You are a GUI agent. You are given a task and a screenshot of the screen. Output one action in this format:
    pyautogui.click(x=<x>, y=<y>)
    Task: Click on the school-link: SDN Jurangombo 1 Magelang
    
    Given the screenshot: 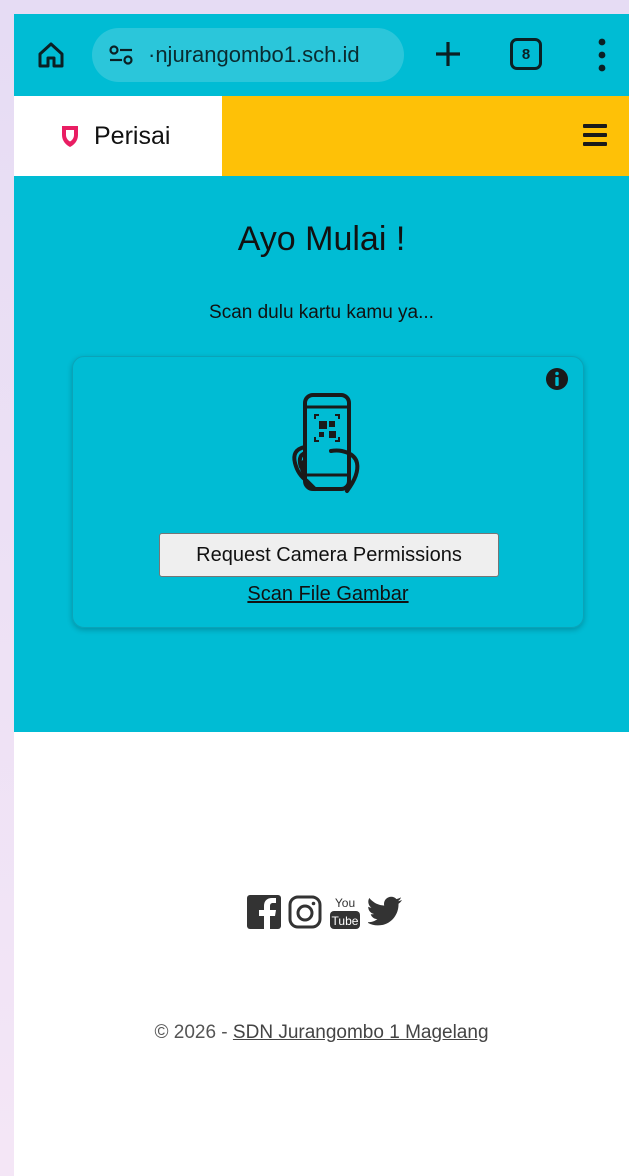 What is the action you would take?
    pyautogui.click(x=361, y=1032)
    